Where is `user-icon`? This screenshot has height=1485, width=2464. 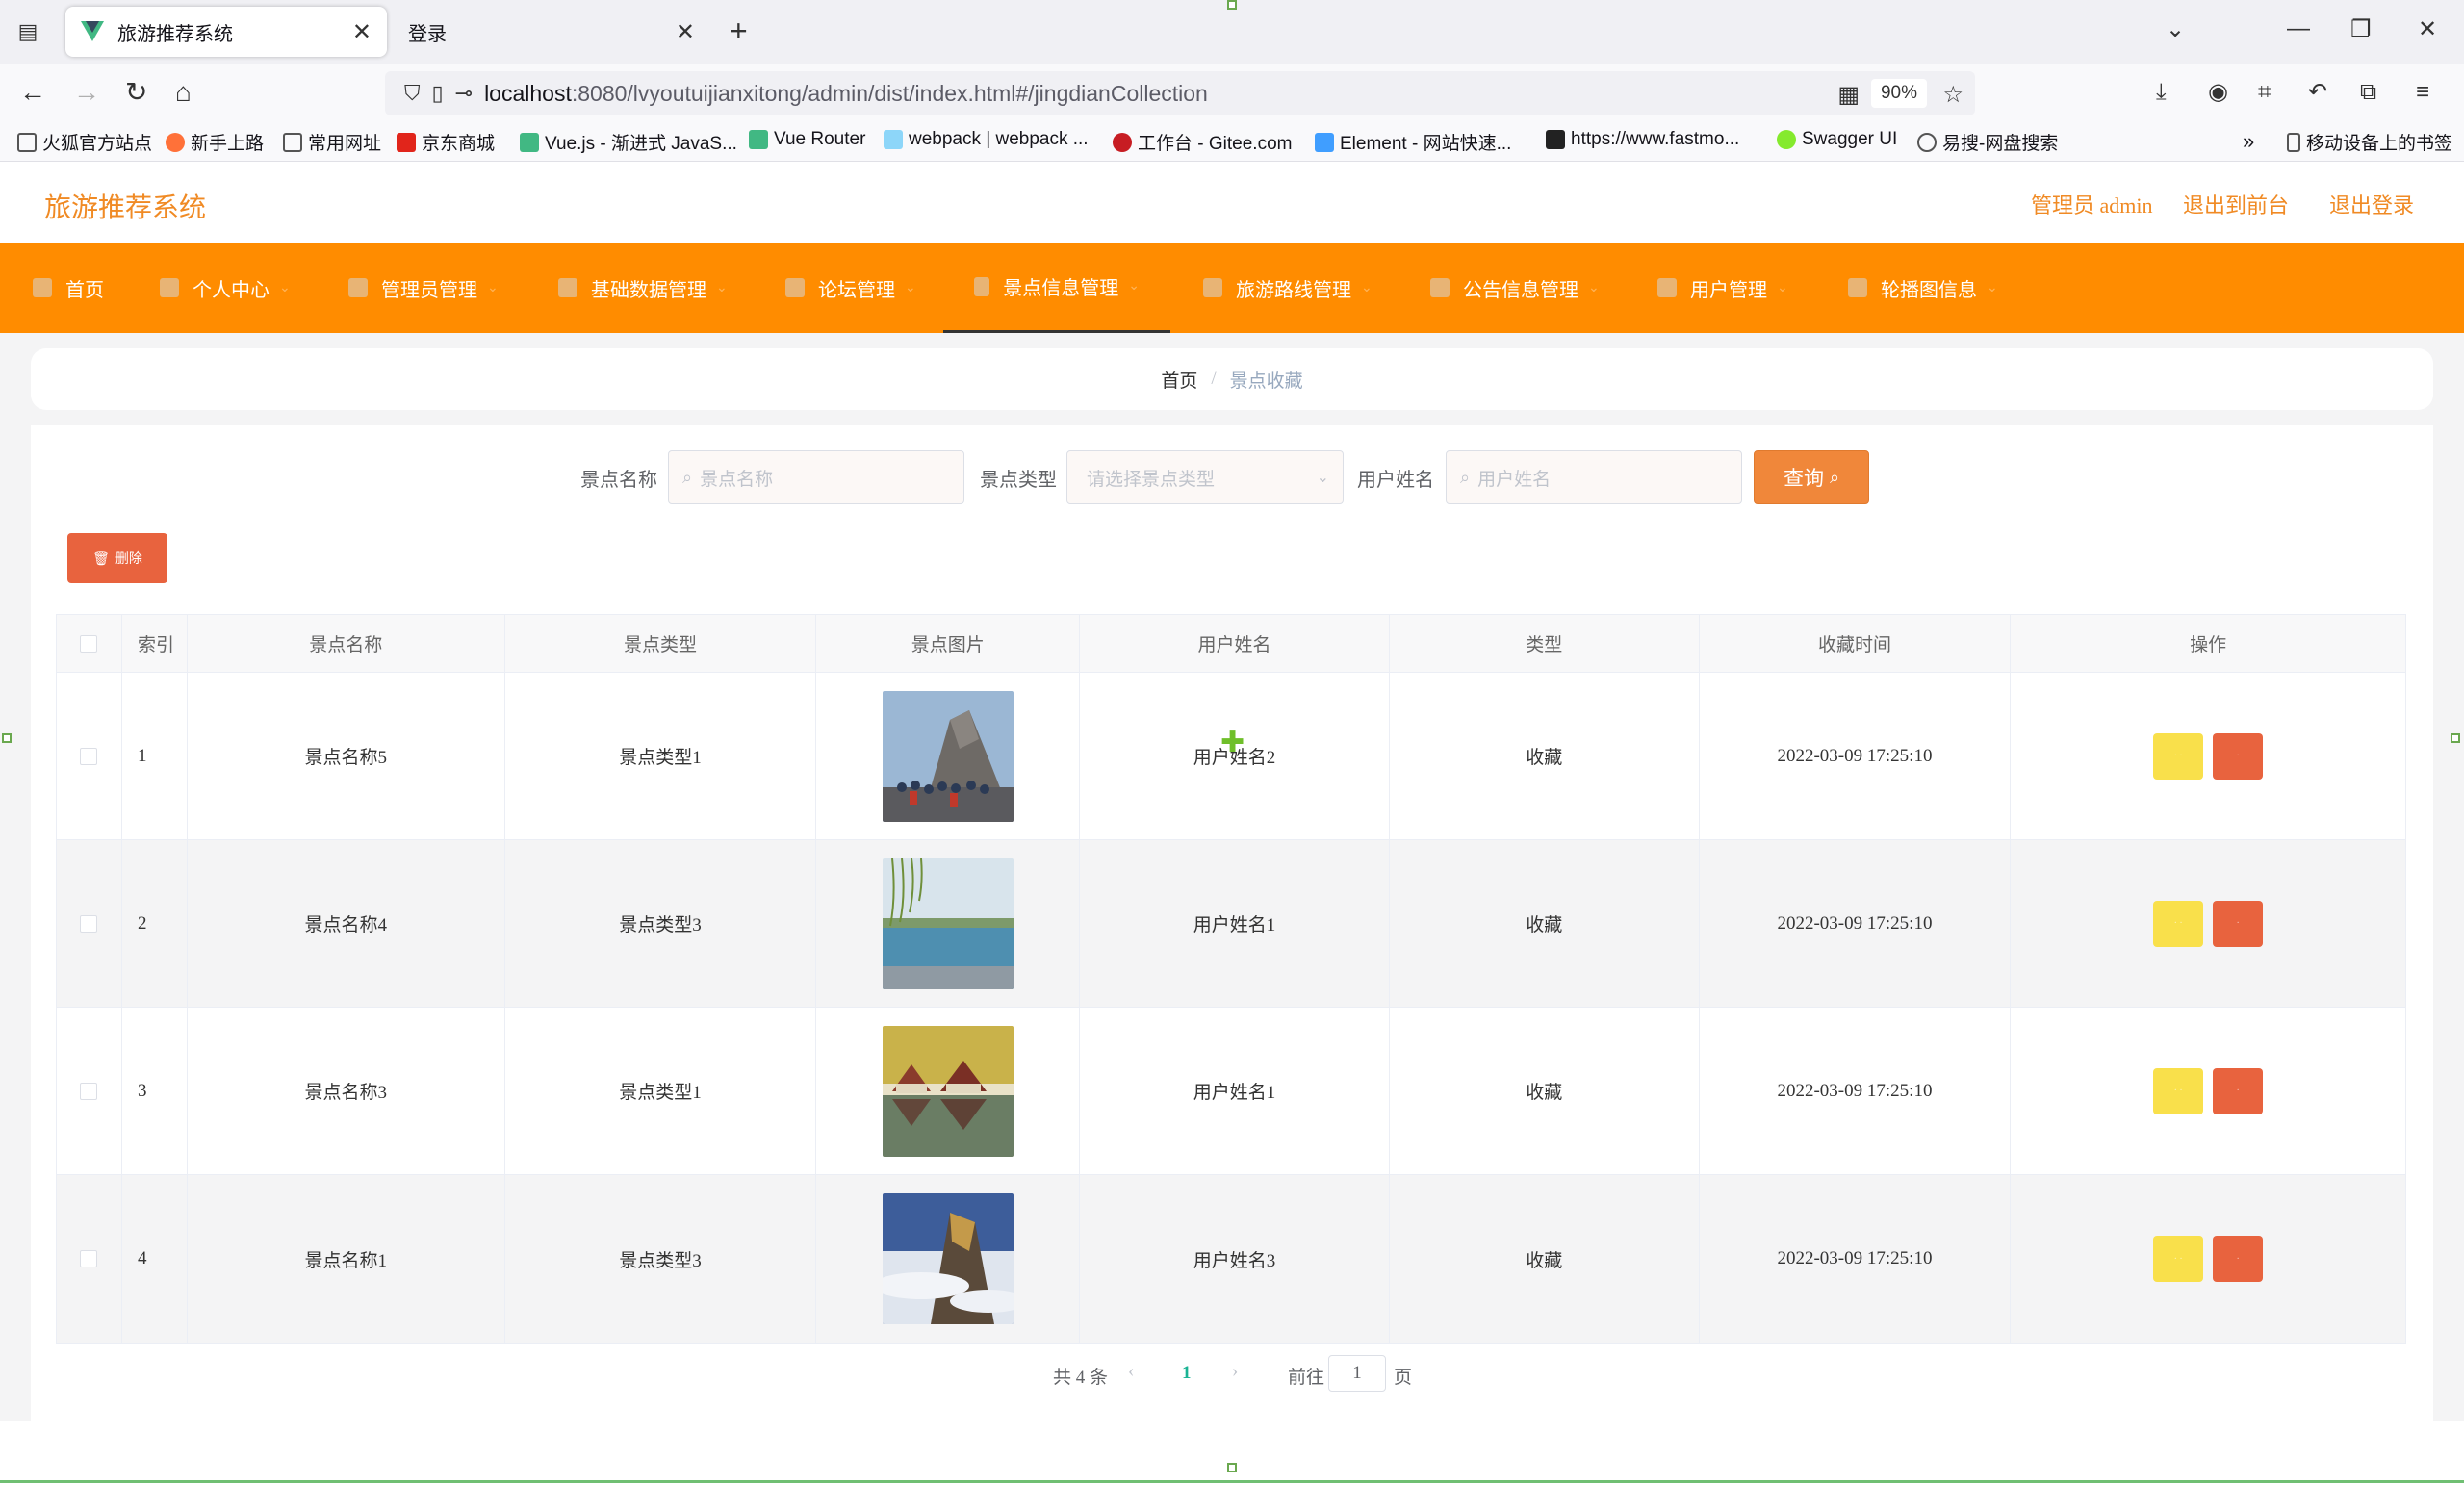 user-icon is located at coordinates (169, 287).